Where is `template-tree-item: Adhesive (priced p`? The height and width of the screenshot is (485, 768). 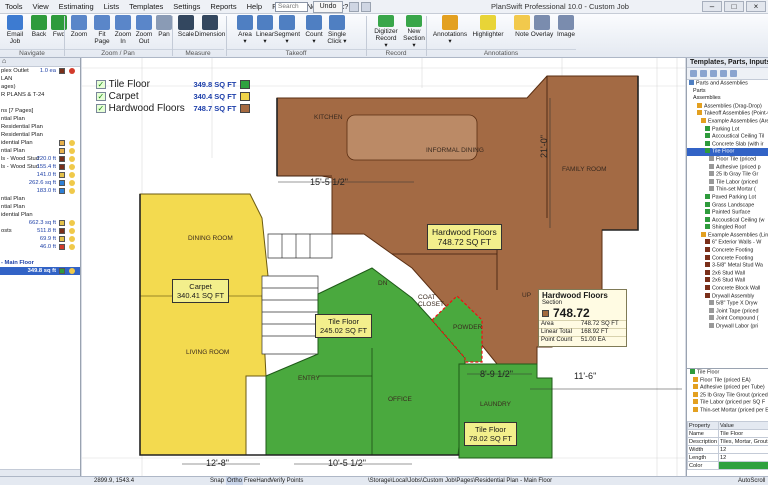 template-tree-item: Adhesive (priced p is located at coordinates (727, 167).